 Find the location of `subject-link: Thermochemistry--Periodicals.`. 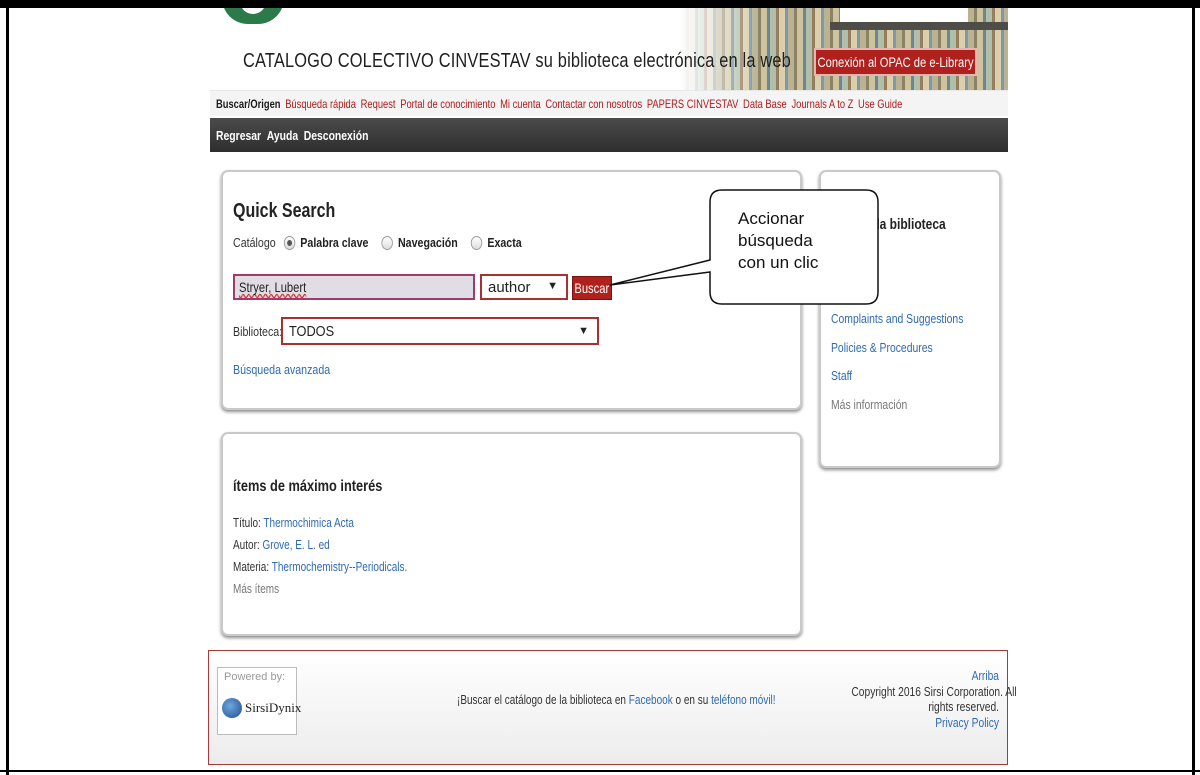

subject-link: Thermochemistry--Periodicals. is located at coordinates (340, 567).